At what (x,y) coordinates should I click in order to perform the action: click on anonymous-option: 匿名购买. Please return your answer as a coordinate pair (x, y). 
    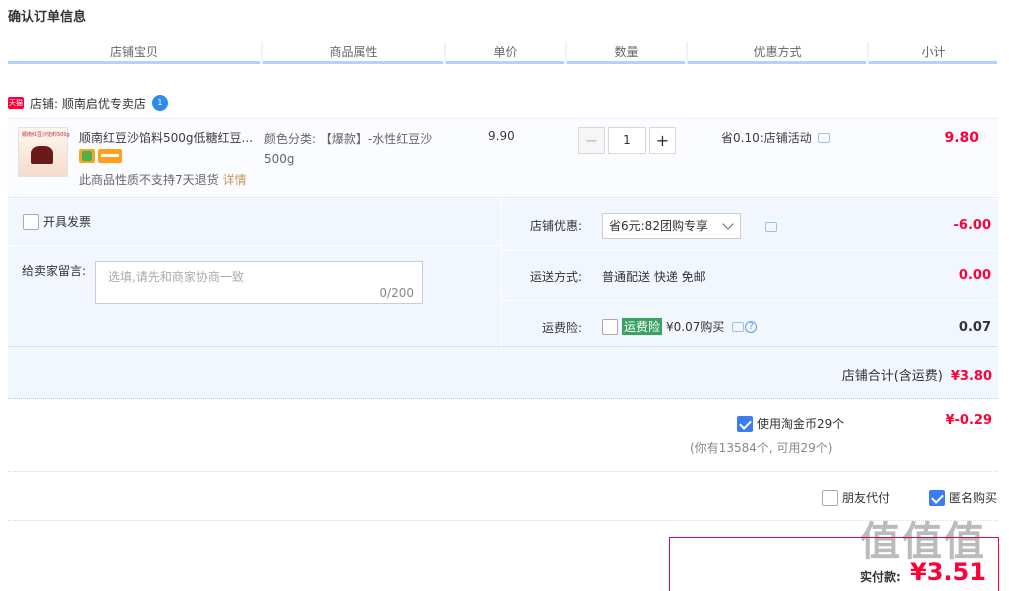
    Looking at the image, I should click on (963, 497).